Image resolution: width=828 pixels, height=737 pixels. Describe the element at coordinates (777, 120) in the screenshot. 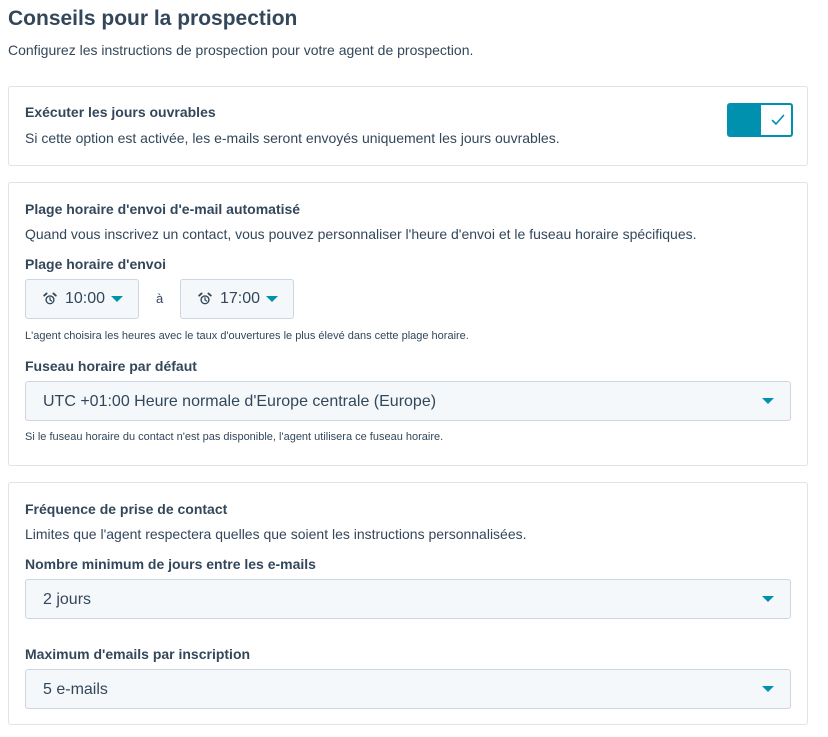

I see `check-icon` at that location.